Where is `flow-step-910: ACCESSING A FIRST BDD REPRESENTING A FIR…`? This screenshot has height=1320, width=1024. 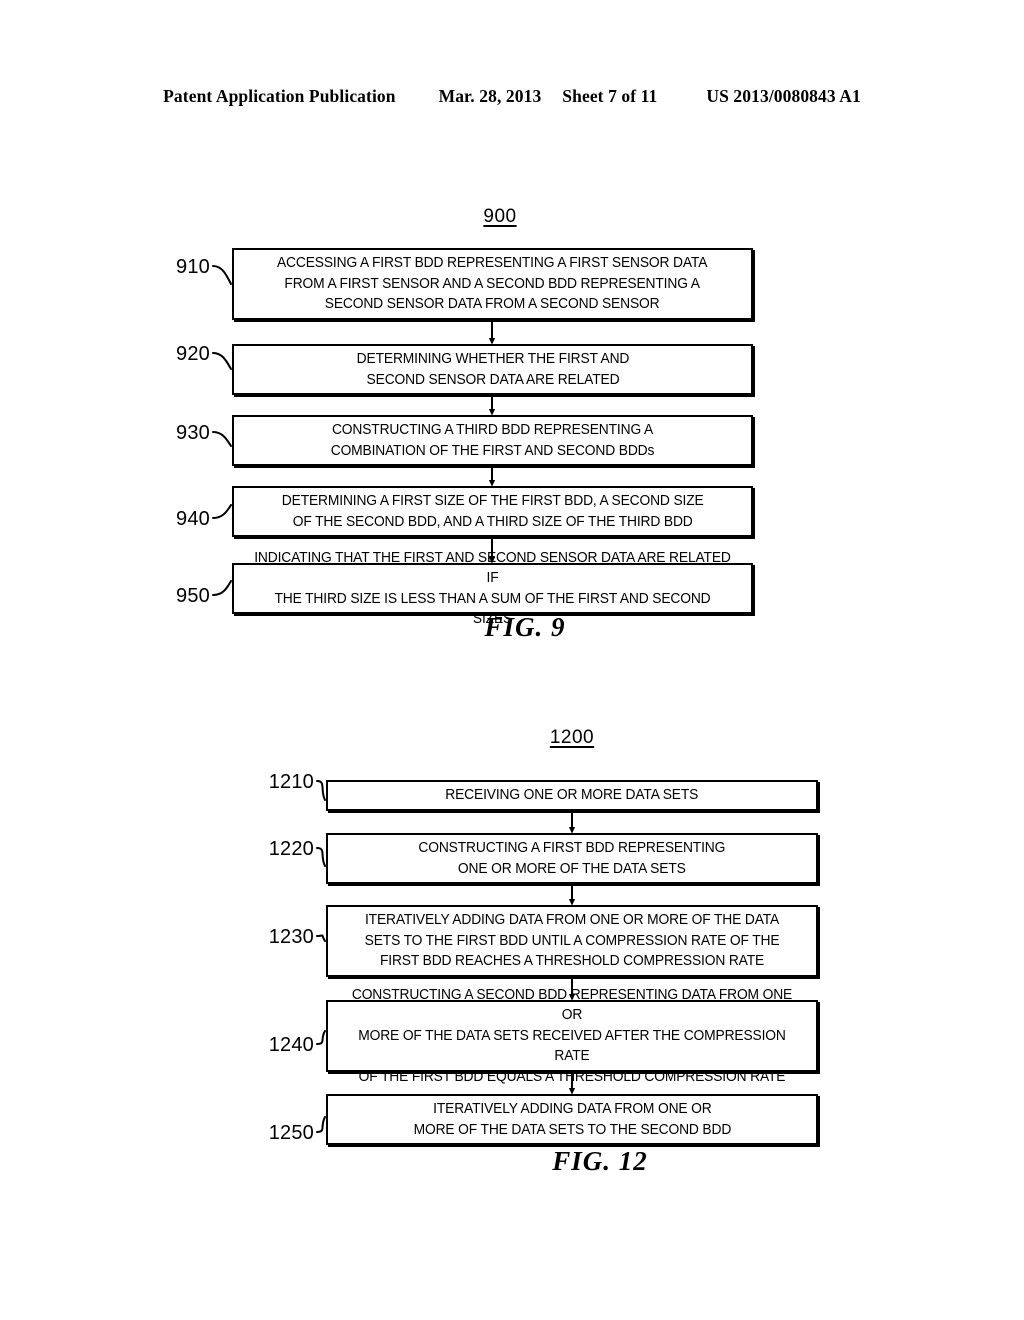
flow-step-910: ACCESSING A FIRST BDD REPRESENTING A FIR… is located at coordinates (492, 284).